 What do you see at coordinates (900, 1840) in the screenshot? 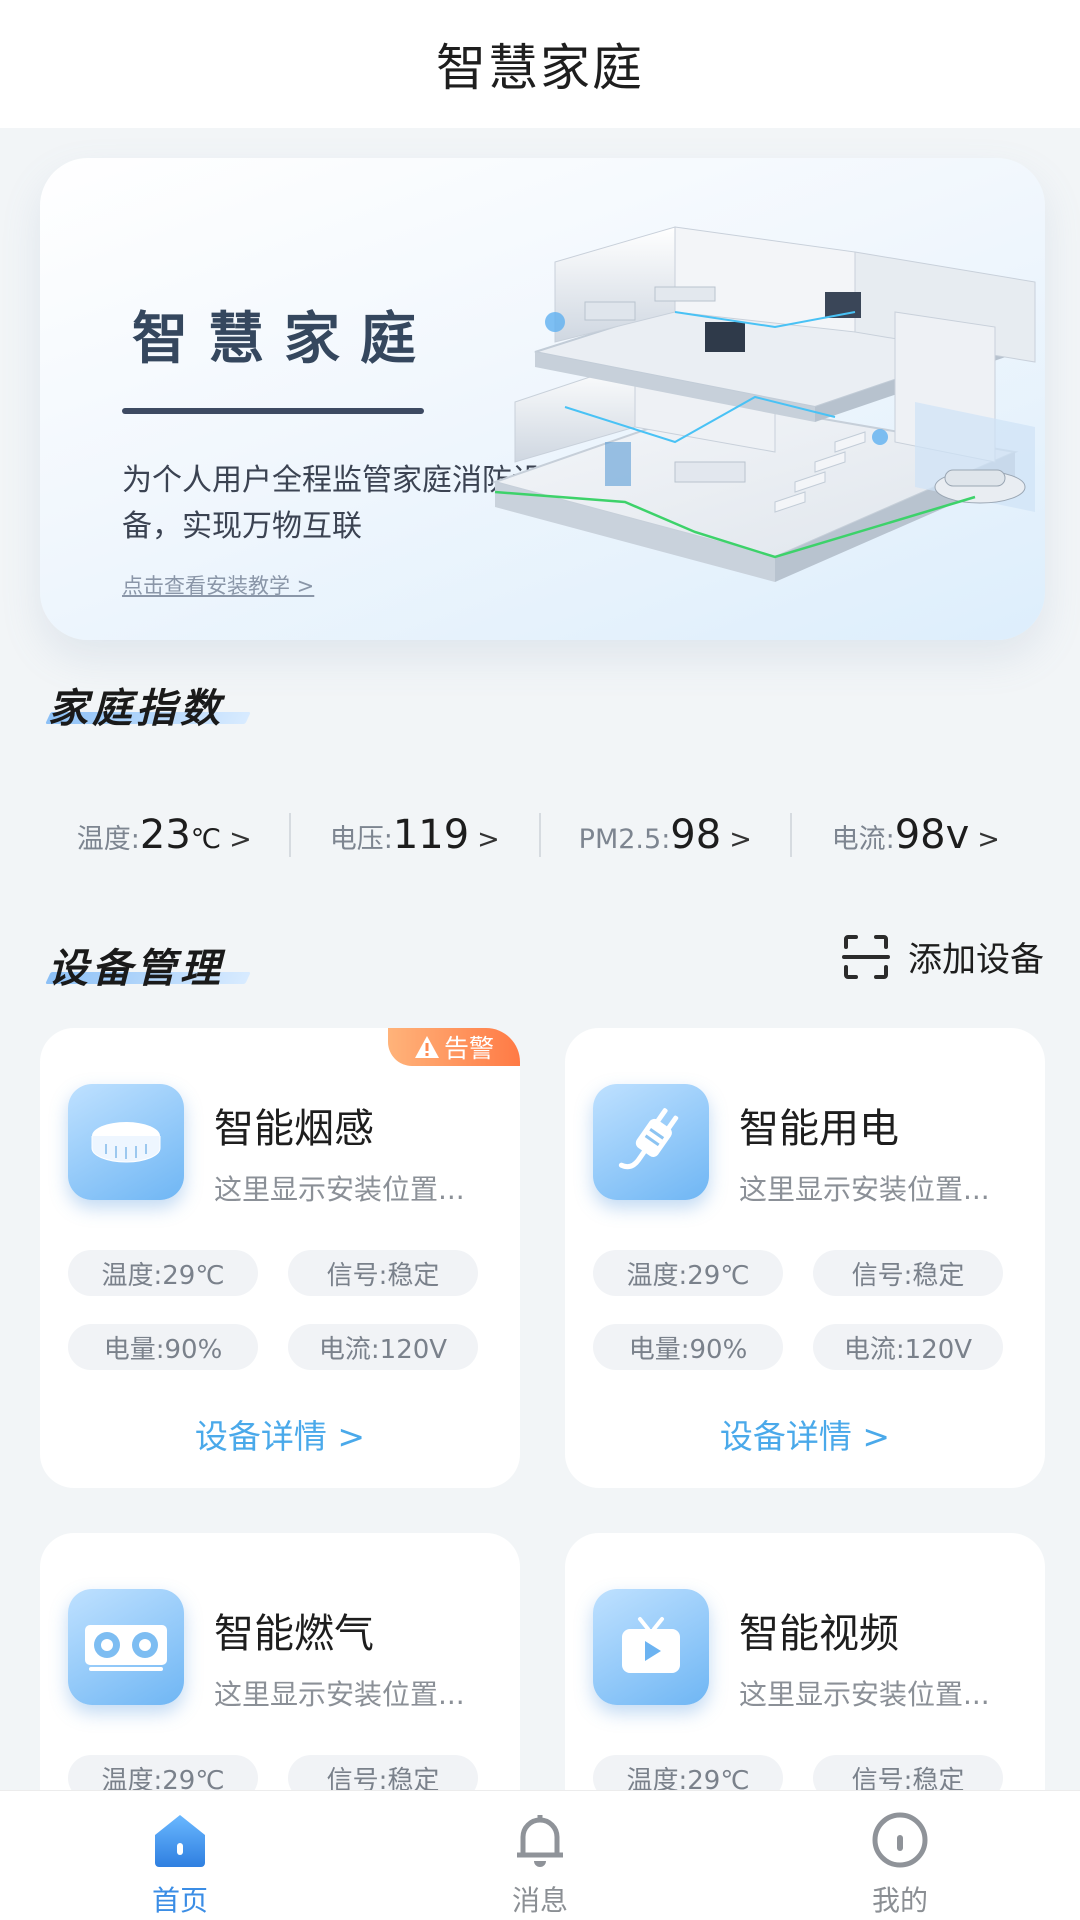
I see `user-icon` at bounding box center [900, 1840].